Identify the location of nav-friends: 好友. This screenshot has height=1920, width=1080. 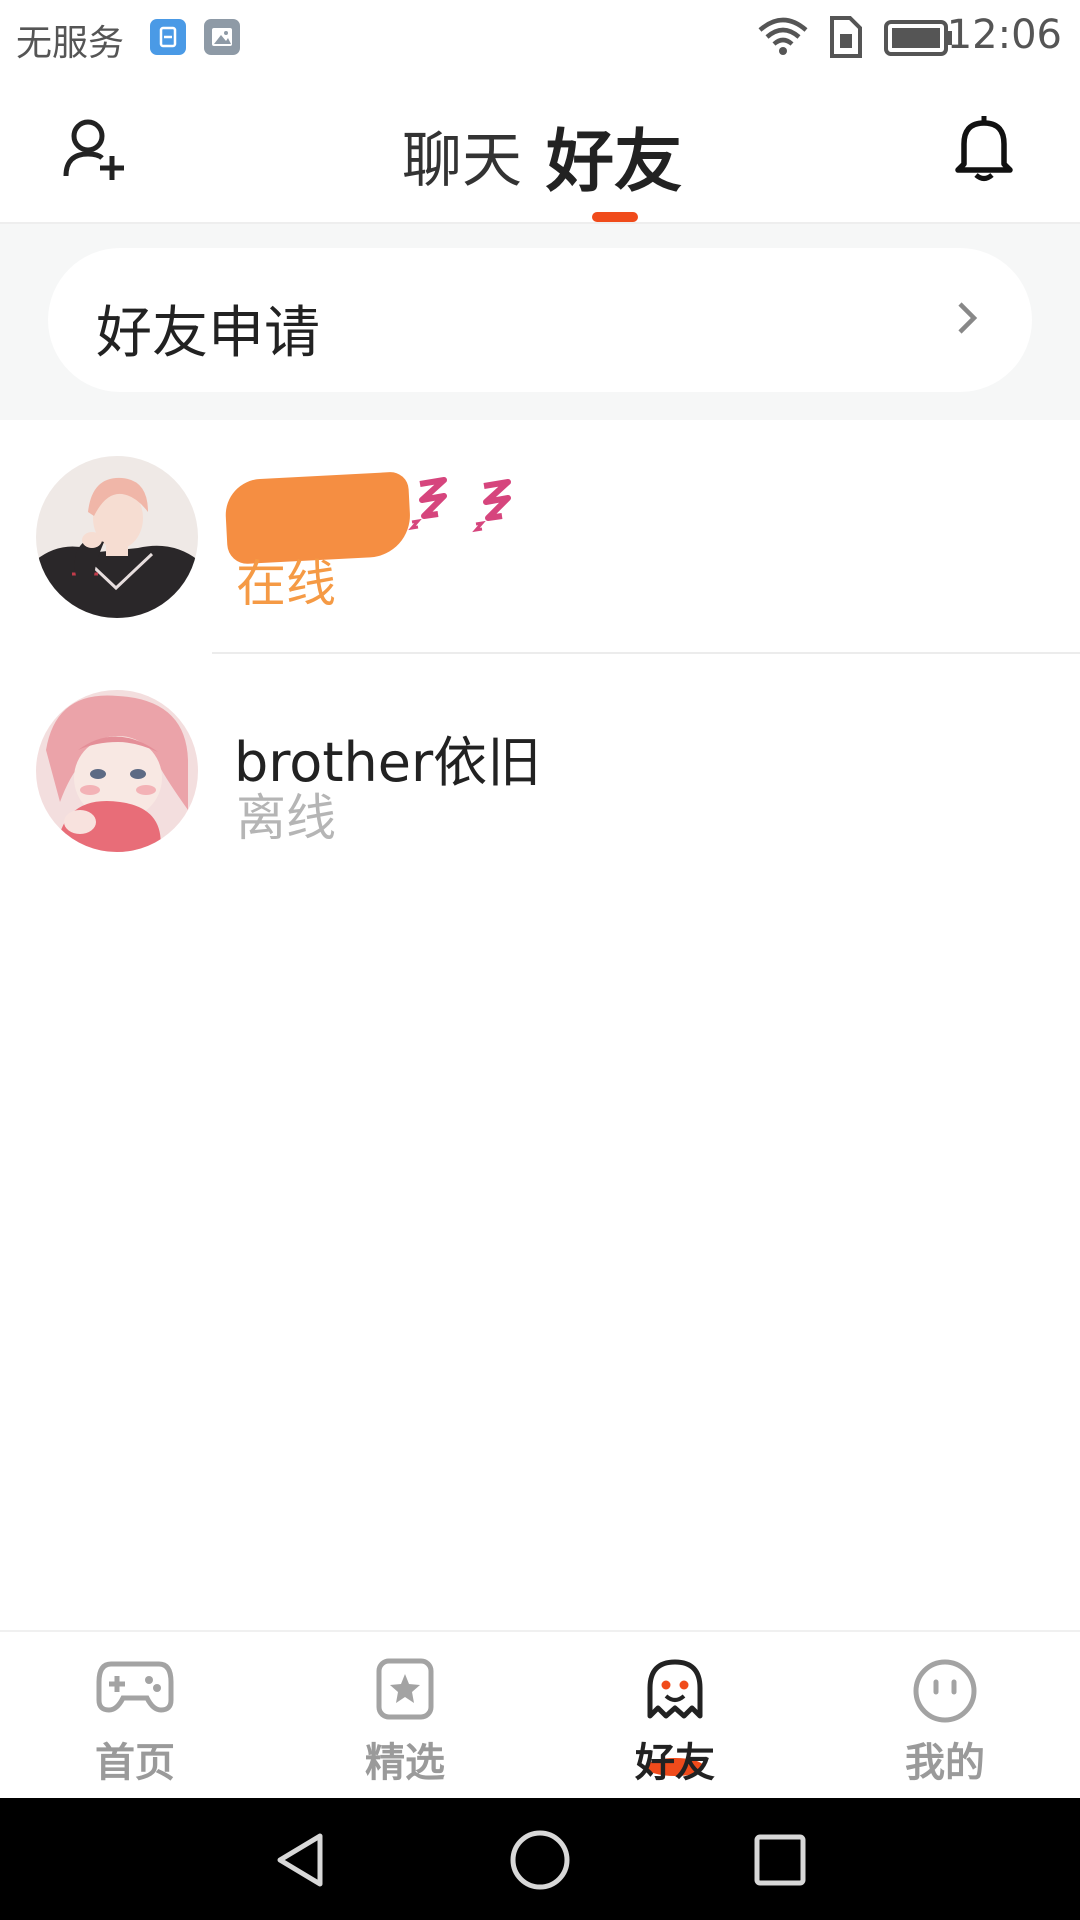
(675, 1716).